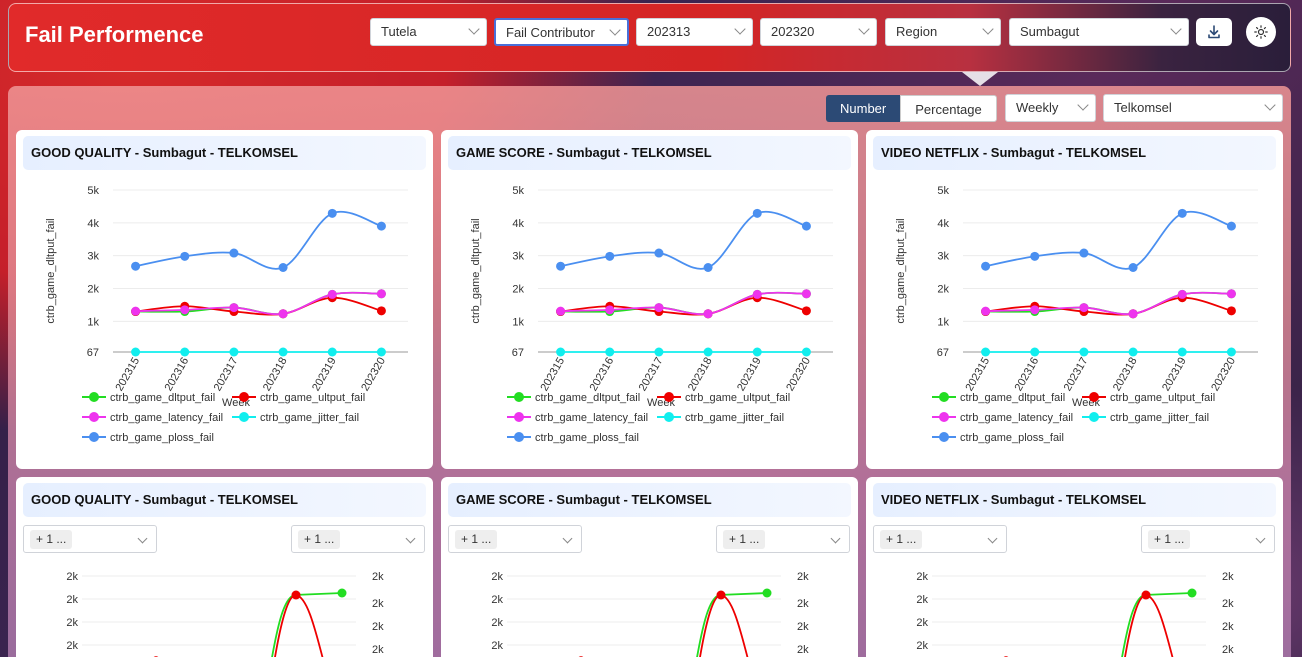 The height and width of the screenshot is (657, 1302). I want to click on y-tick-label: 4k, so click(943, 224).